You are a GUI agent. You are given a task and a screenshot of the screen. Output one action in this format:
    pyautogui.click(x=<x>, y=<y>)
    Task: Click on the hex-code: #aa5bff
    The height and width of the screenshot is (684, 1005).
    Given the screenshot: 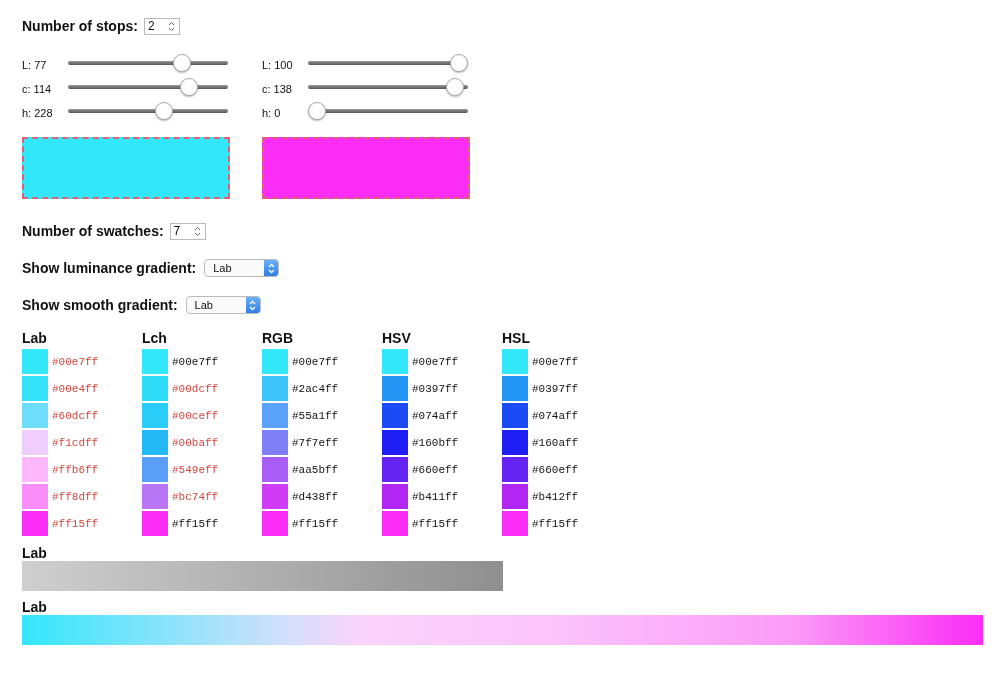 What is the action you would take?
    pyautogui.click(x=315, y=469)
    